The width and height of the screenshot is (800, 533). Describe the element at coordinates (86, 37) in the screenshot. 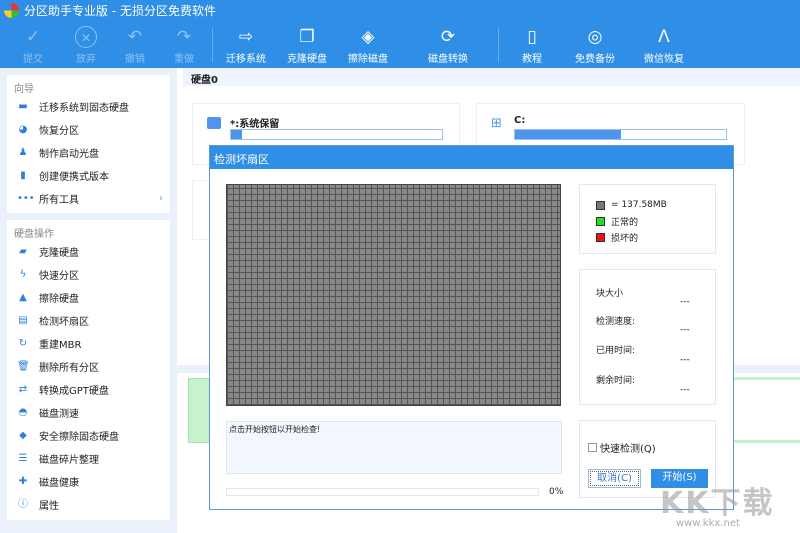

I see `discard-icon: ✕` at that location.